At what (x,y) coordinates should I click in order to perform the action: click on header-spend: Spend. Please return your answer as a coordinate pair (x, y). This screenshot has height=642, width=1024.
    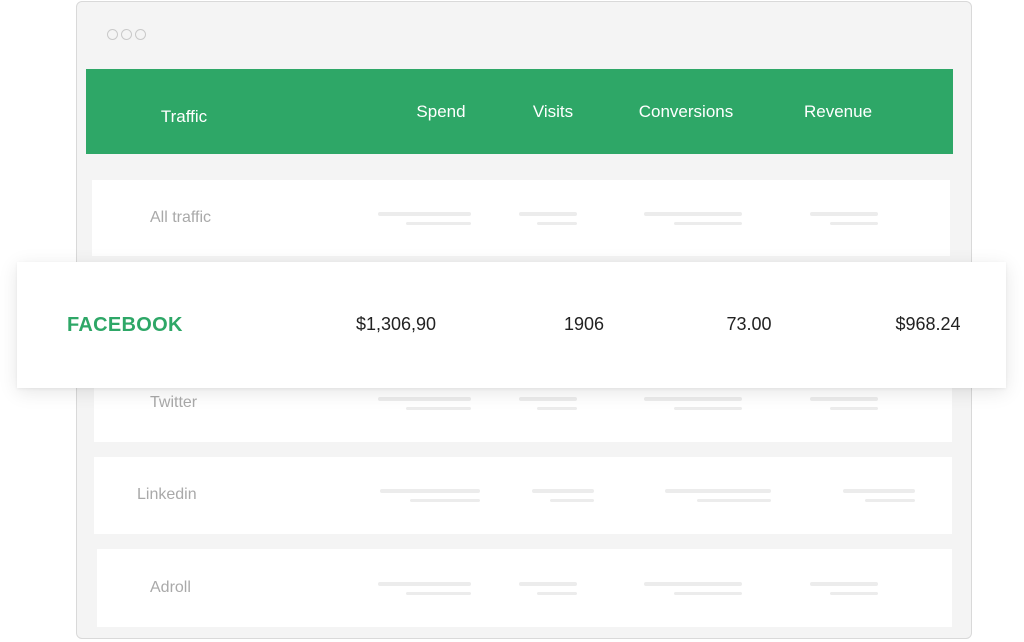
    Looking at the image, I should click on (440, 112).